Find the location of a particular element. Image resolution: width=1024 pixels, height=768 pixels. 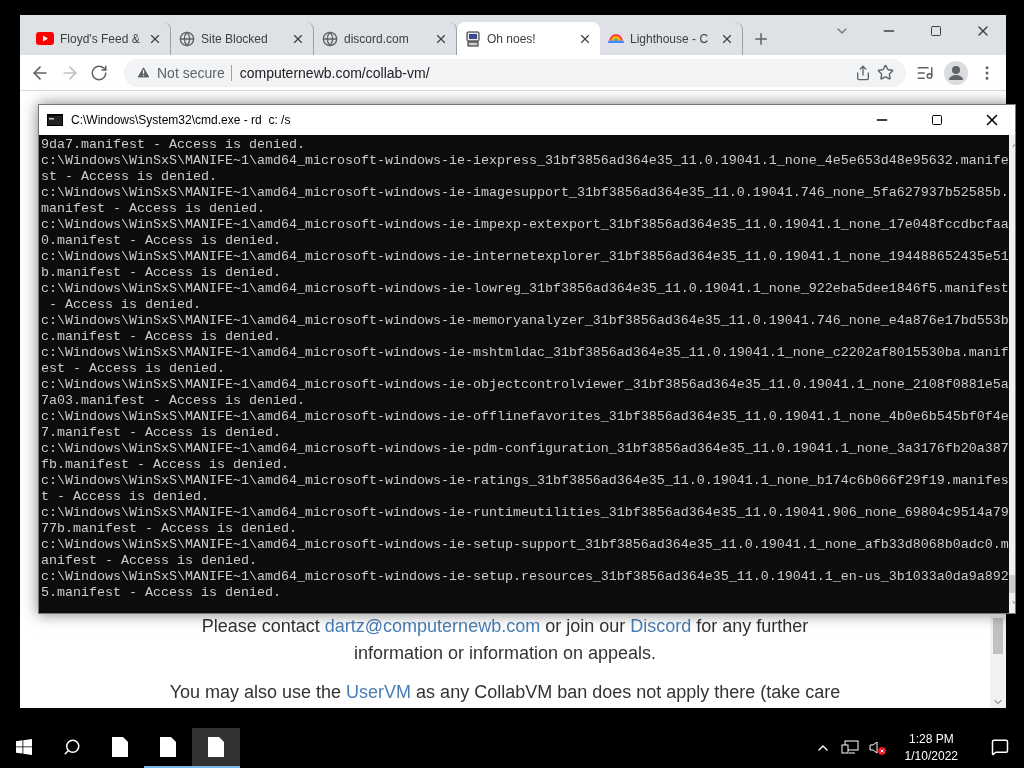

console-line: c:\Windows\WinSxS\MANIFE~1\amd64_microsoft-windows-ie-imagesupport_31bf3856ad364e35_11.0.19041.746_none_5fa627937b52585b. is located at coordinates (525, 193).